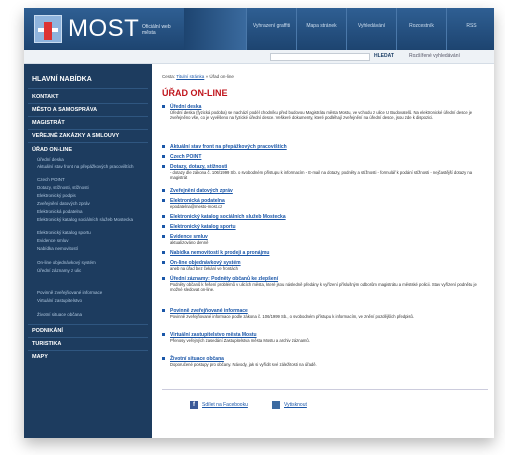  I want to click on topnav-item: Vyhledávání, so click(371, 29).